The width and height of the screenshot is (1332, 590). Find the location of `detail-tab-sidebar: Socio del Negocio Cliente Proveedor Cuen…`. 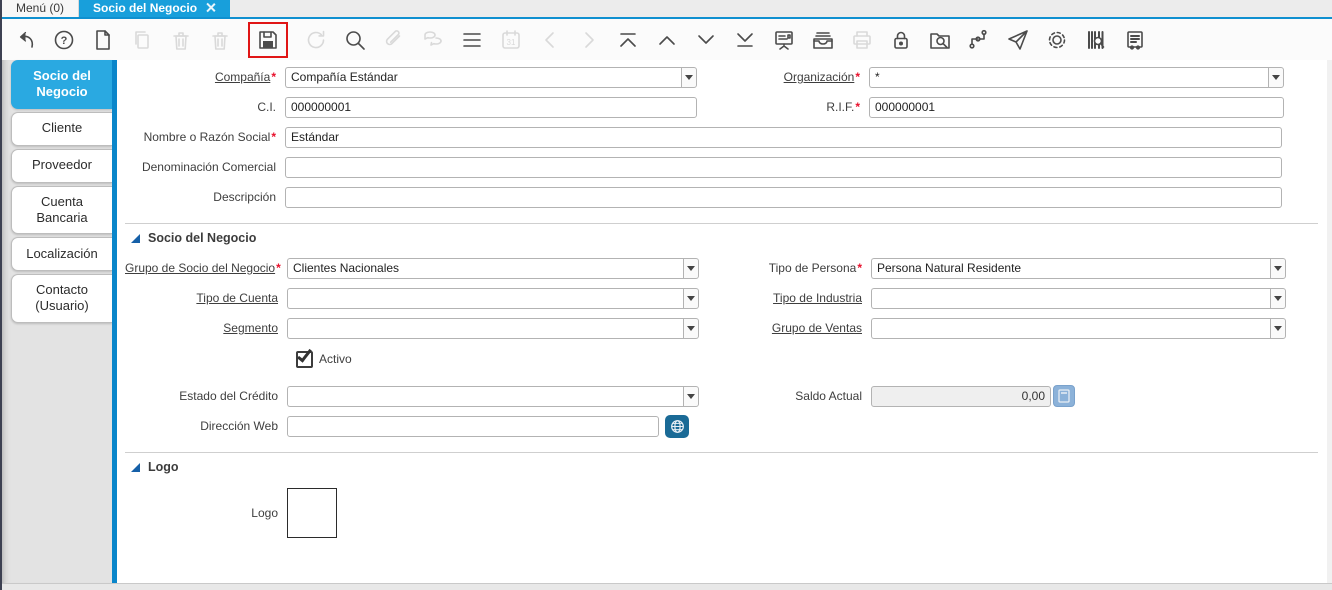

detail-tab-sidebar: Socio del Negocio Cliente Proveedor Cuen… is located at coordinates (57, 321).